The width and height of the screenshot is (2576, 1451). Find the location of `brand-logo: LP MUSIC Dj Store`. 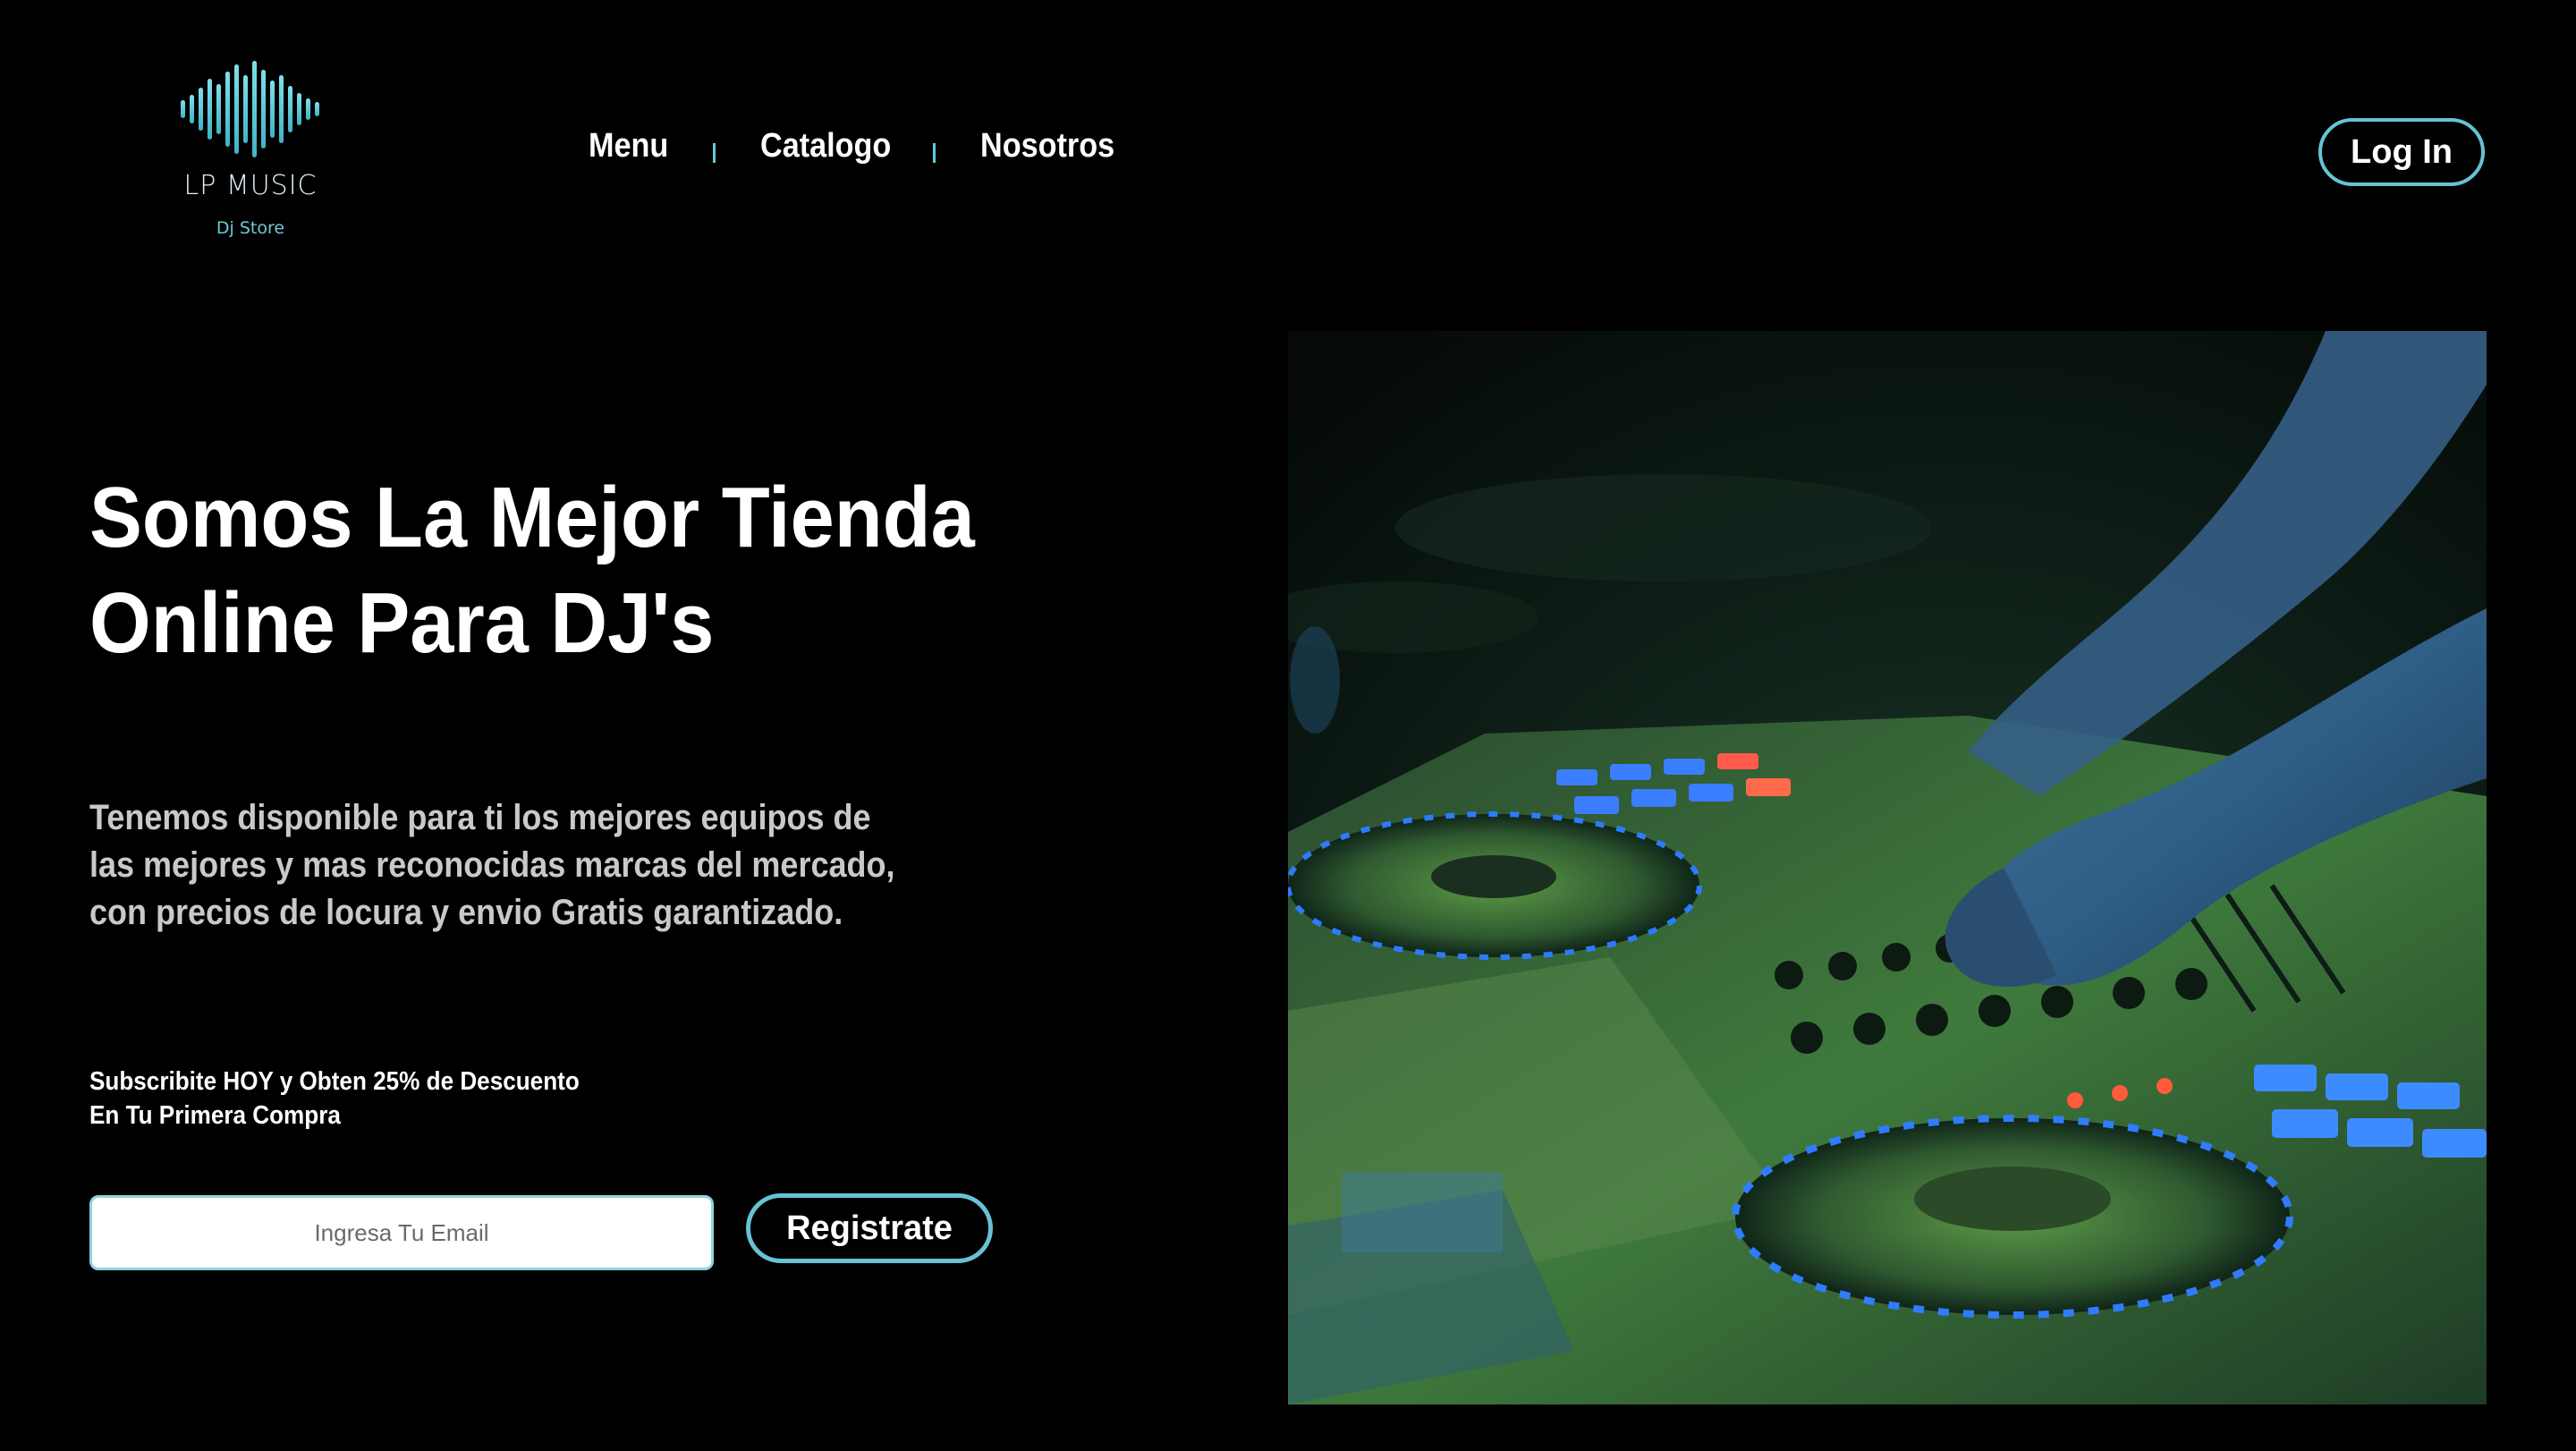

brand-logo: LP MUSIC Dj Store is located at coordinates (250, 153).